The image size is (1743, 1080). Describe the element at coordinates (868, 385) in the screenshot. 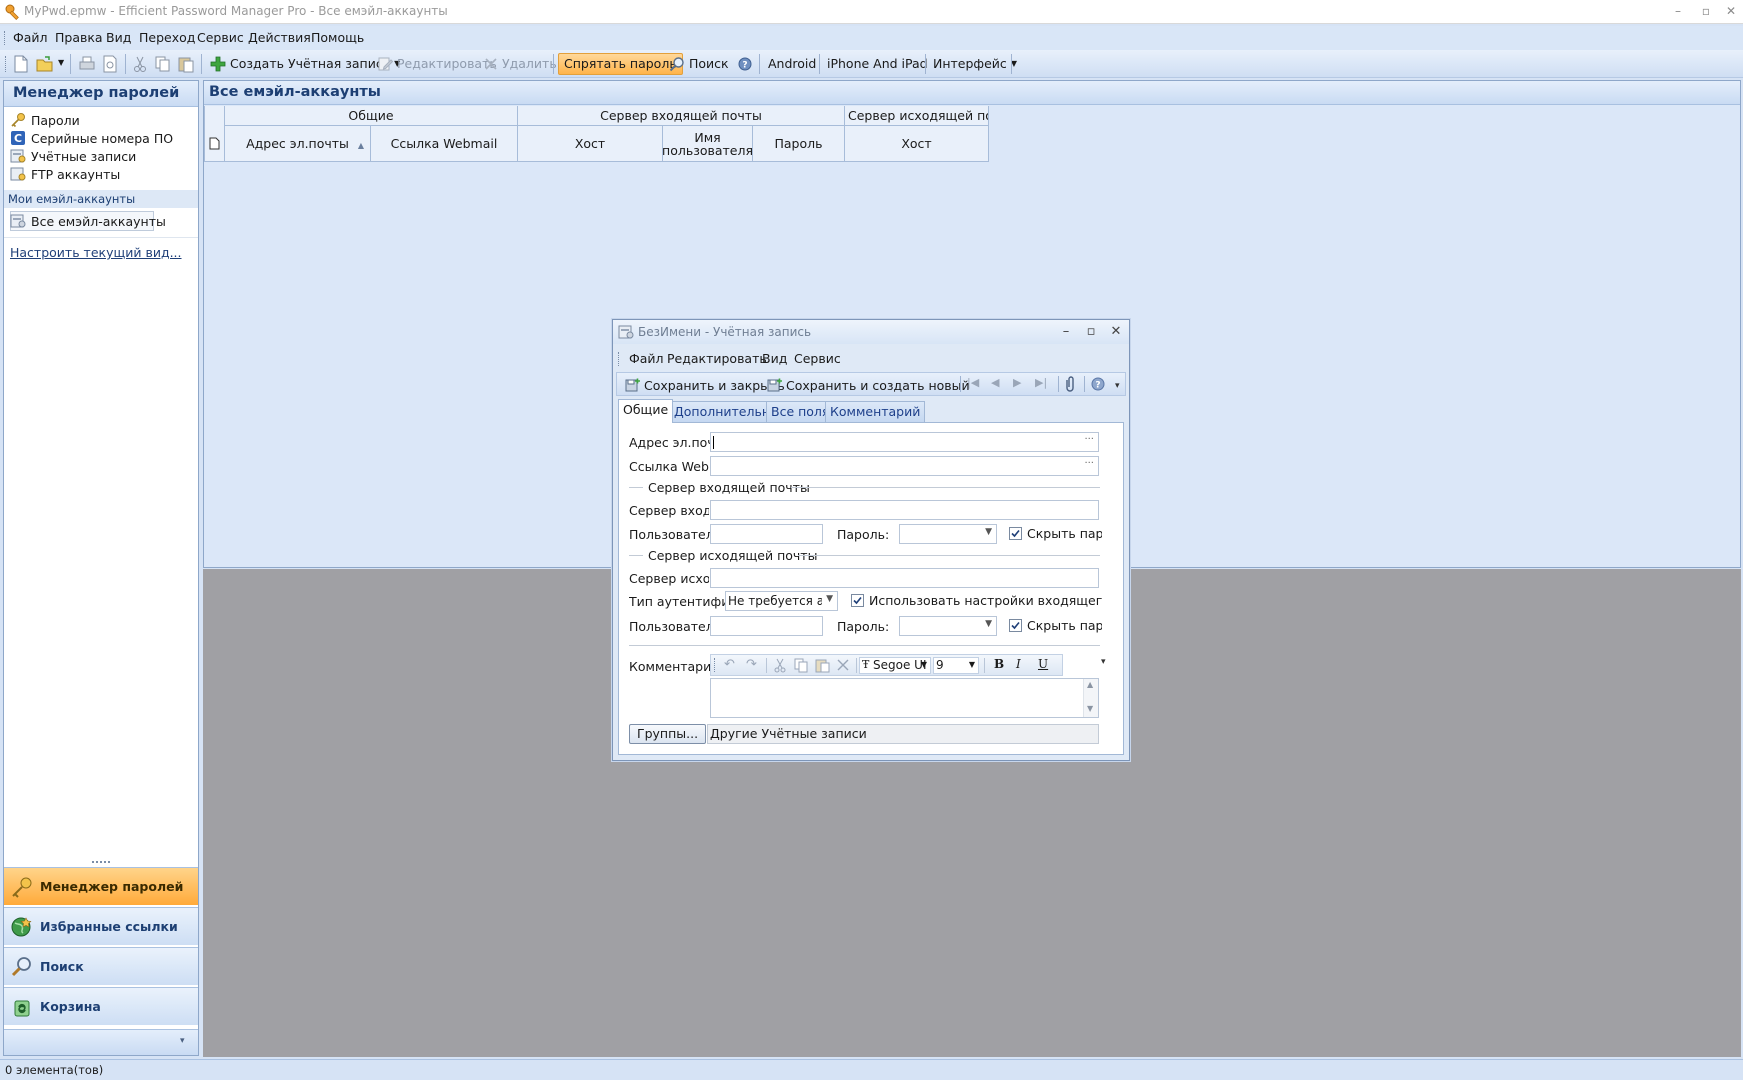

I see `save-new-button: Сохранить и создать новый` at that location.